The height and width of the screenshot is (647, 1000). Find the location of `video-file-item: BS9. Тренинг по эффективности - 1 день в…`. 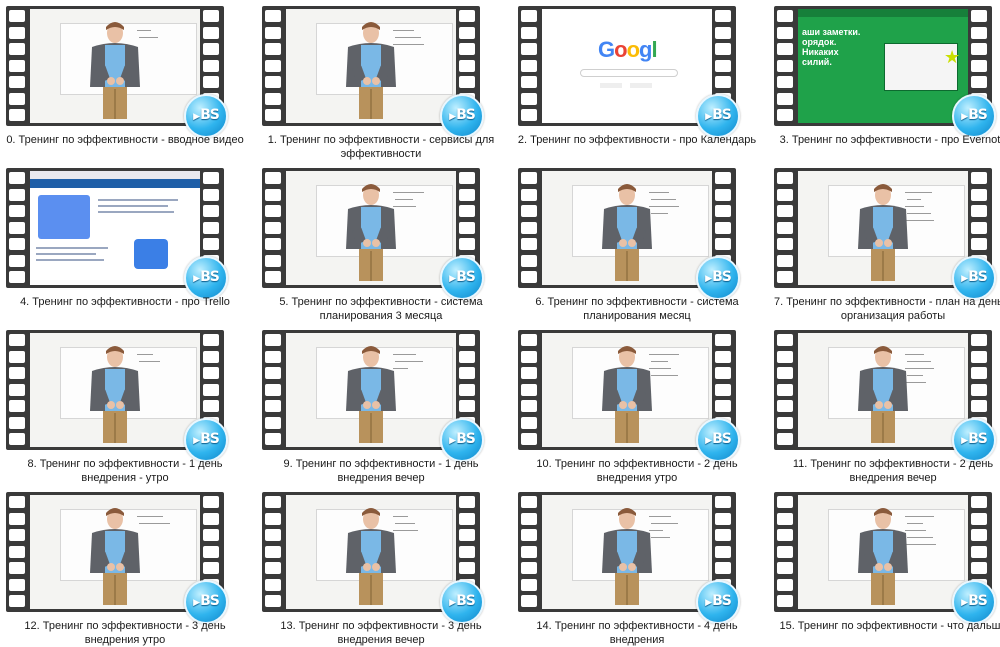

video-file-item: BS9. Тренинг по эффективности - 1 день в… is located at coordinates (381, 404).